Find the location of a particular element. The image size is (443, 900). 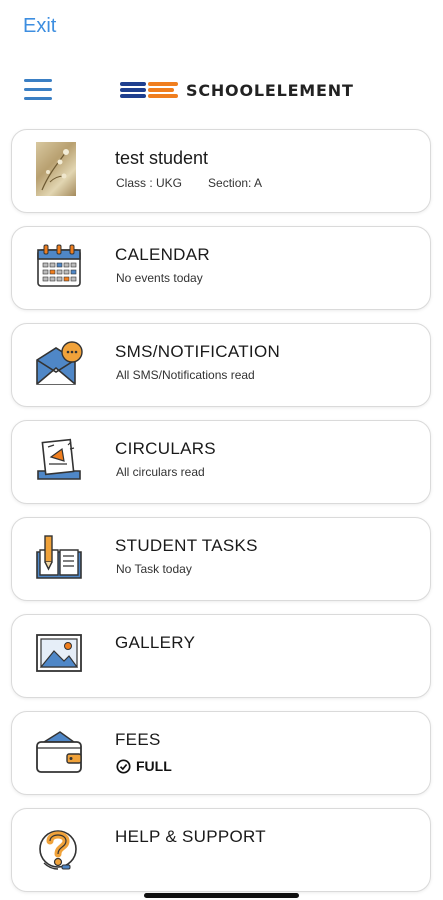

help-support-title: HELP & SUPPORT is located at coordinates (190, 836).